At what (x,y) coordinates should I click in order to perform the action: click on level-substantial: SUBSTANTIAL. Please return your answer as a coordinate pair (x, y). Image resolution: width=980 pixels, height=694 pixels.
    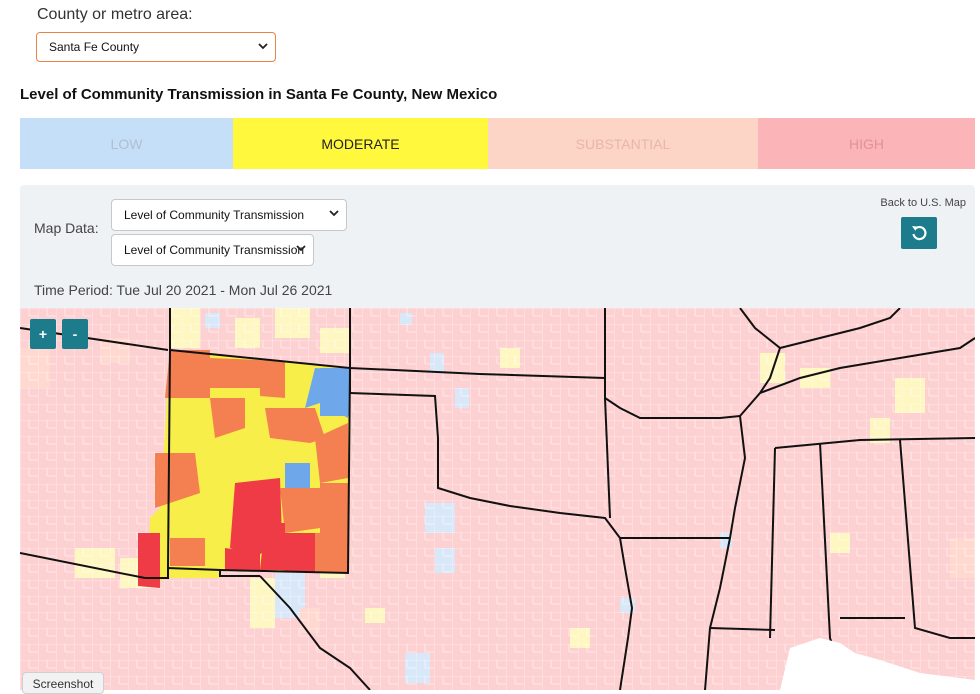
    Looking at the image, I should click on (623, 143).